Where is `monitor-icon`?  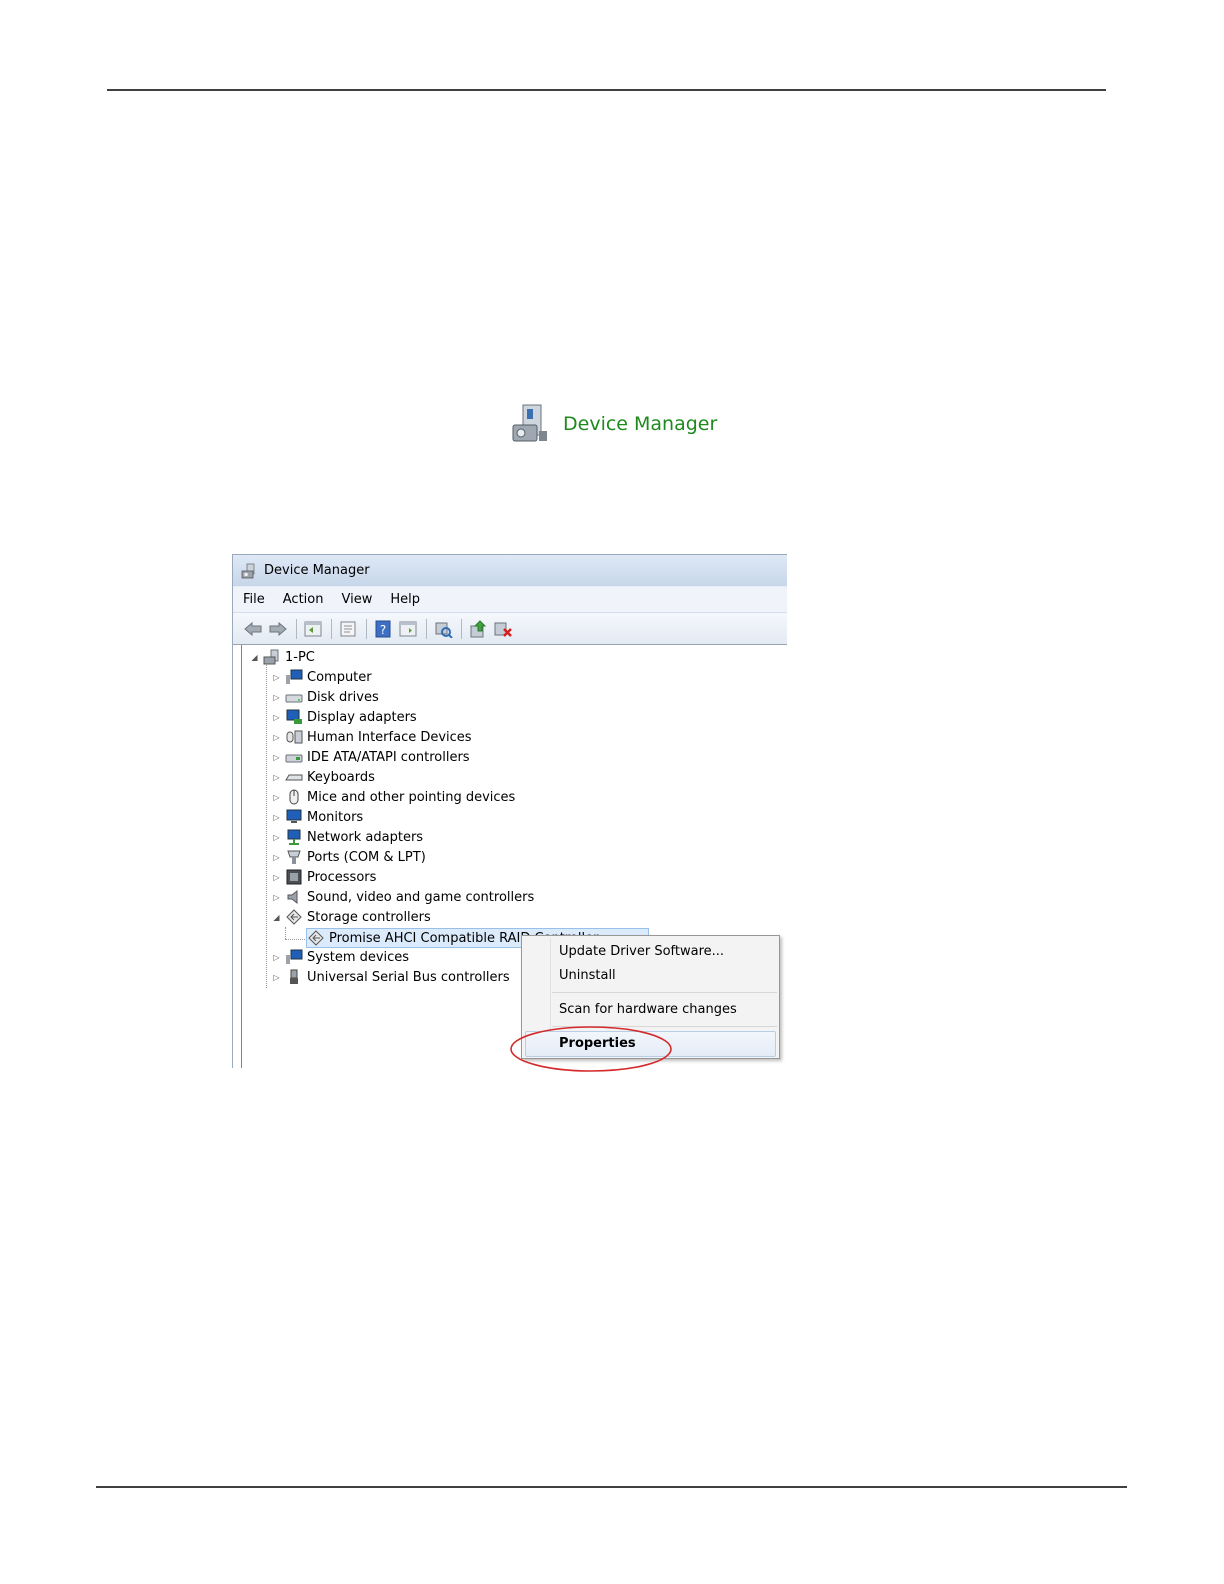
monitor-icon is located at coordinates (294, 817).